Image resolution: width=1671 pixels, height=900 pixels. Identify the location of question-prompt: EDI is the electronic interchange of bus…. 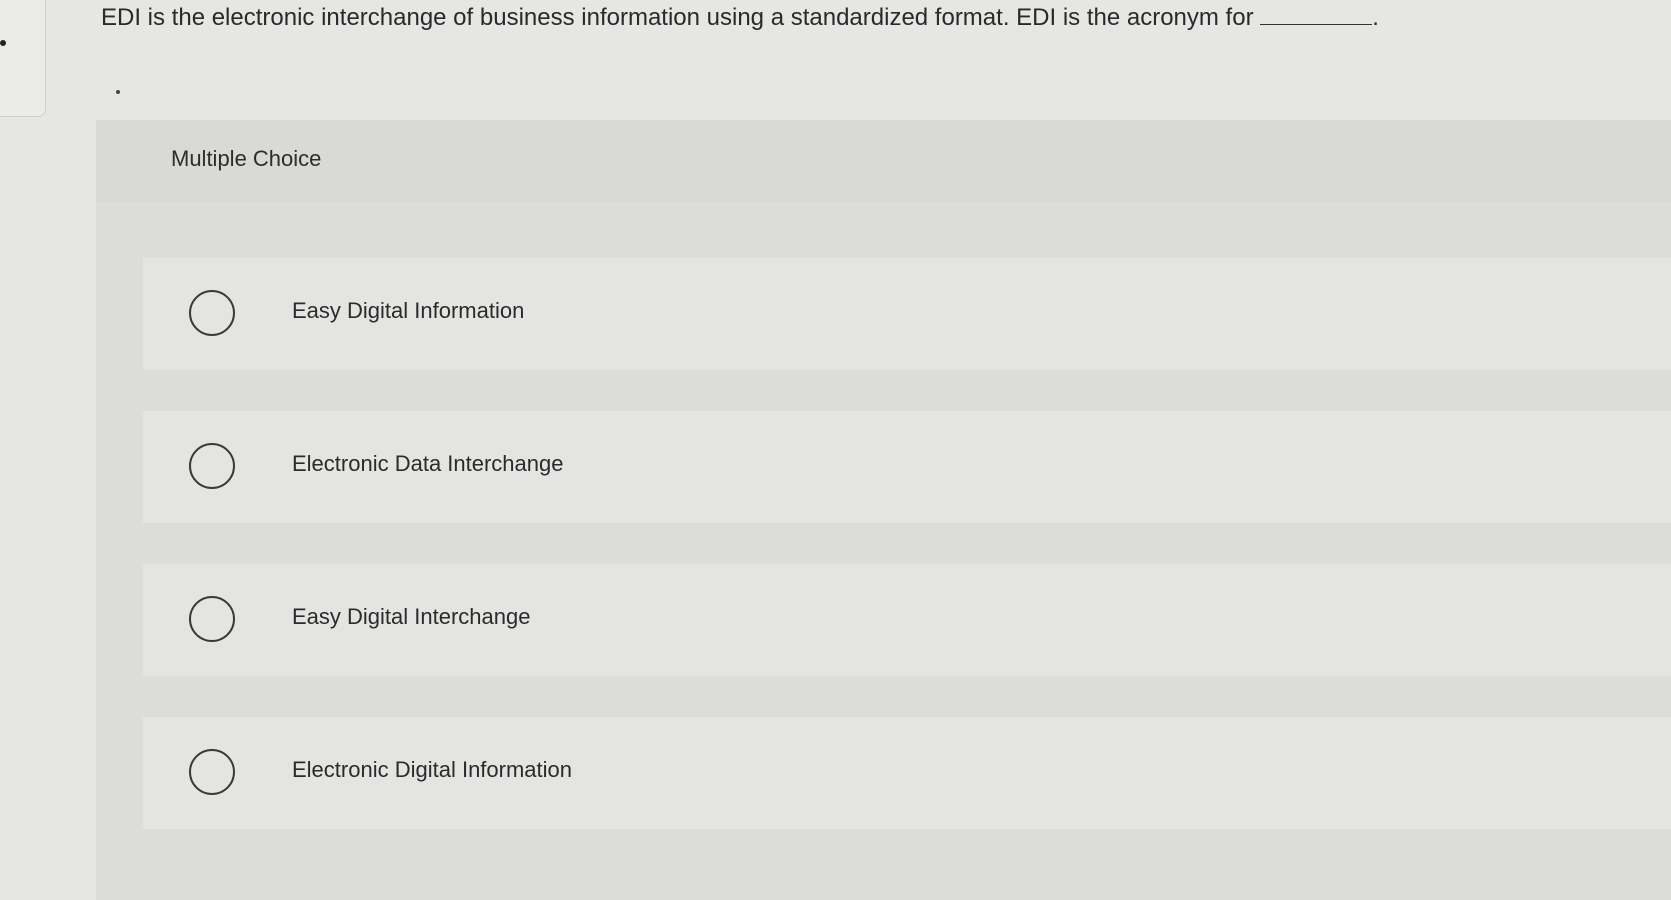
(677, 17).